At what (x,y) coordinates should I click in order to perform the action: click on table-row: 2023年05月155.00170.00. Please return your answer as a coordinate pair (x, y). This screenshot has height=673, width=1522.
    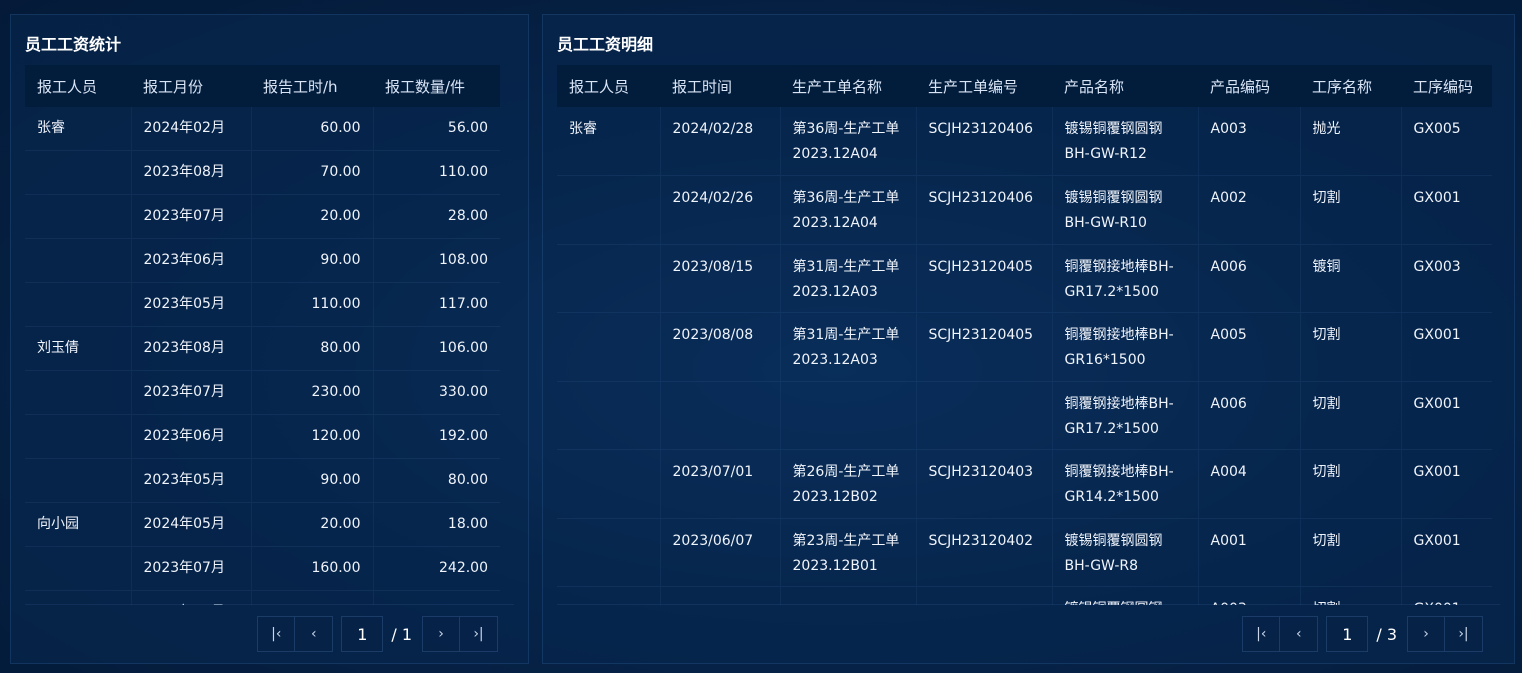
    Looking at the image, I should click on (262, 597).